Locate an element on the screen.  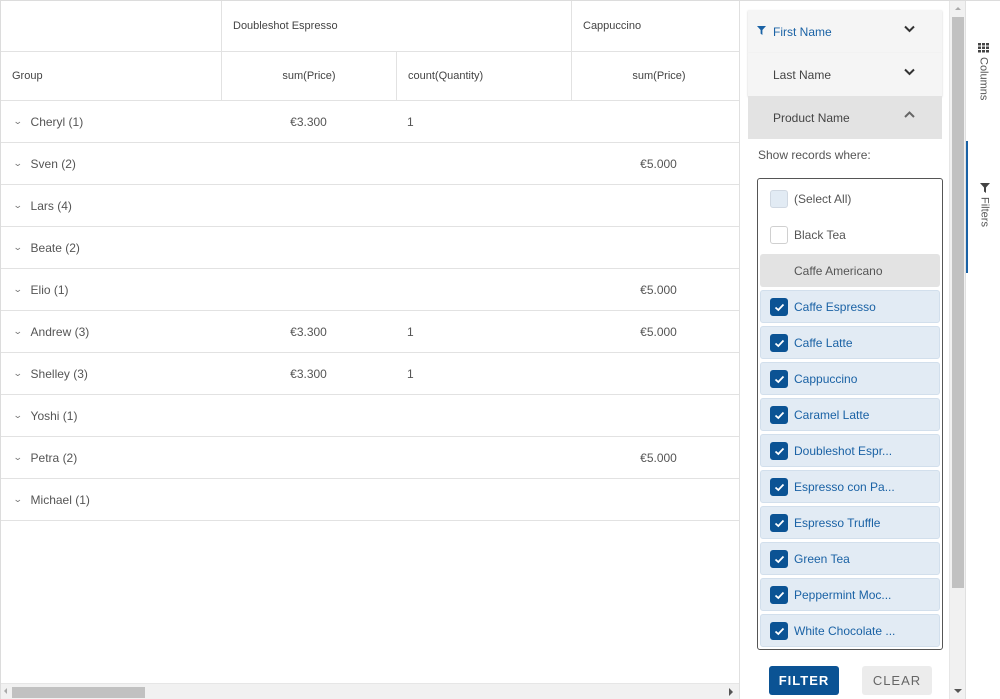
table-row: ⌄ Michael (1) is located at coordinates (370, 500).